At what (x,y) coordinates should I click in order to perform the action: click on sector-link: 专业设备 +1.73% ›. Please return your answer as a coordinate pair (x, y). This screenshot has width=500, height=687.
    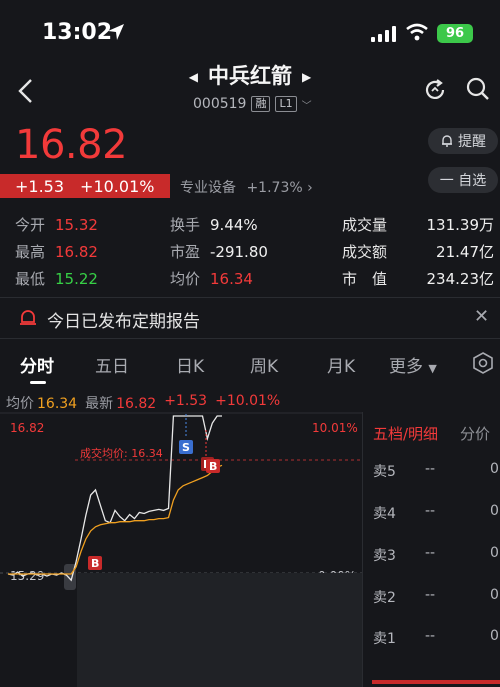
    Looking at the image, I should click on (246, 187).